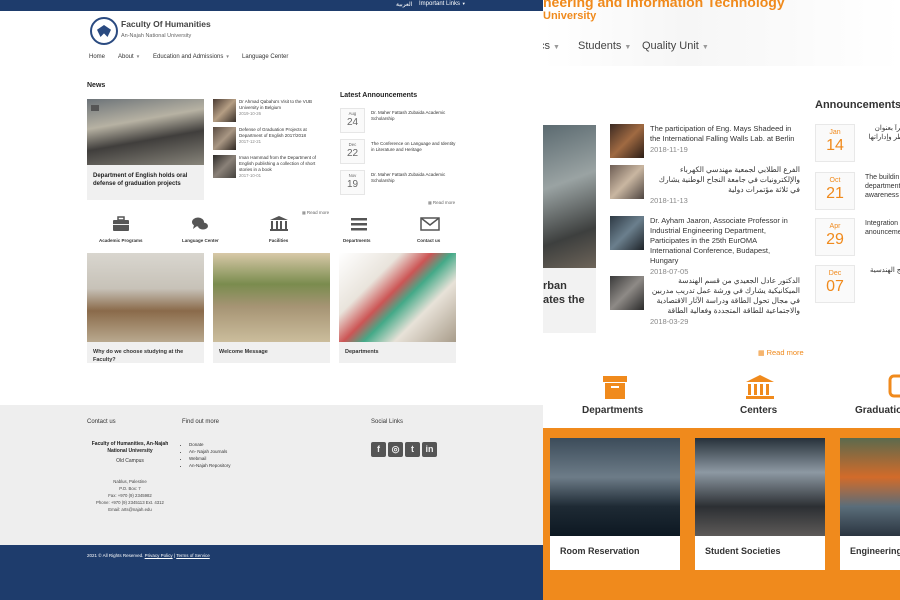 This screenshot has width=900, height=600. Describe the element at coordinates (378, 449) in the screenshot. I see `facebook-icon: f` at that location.